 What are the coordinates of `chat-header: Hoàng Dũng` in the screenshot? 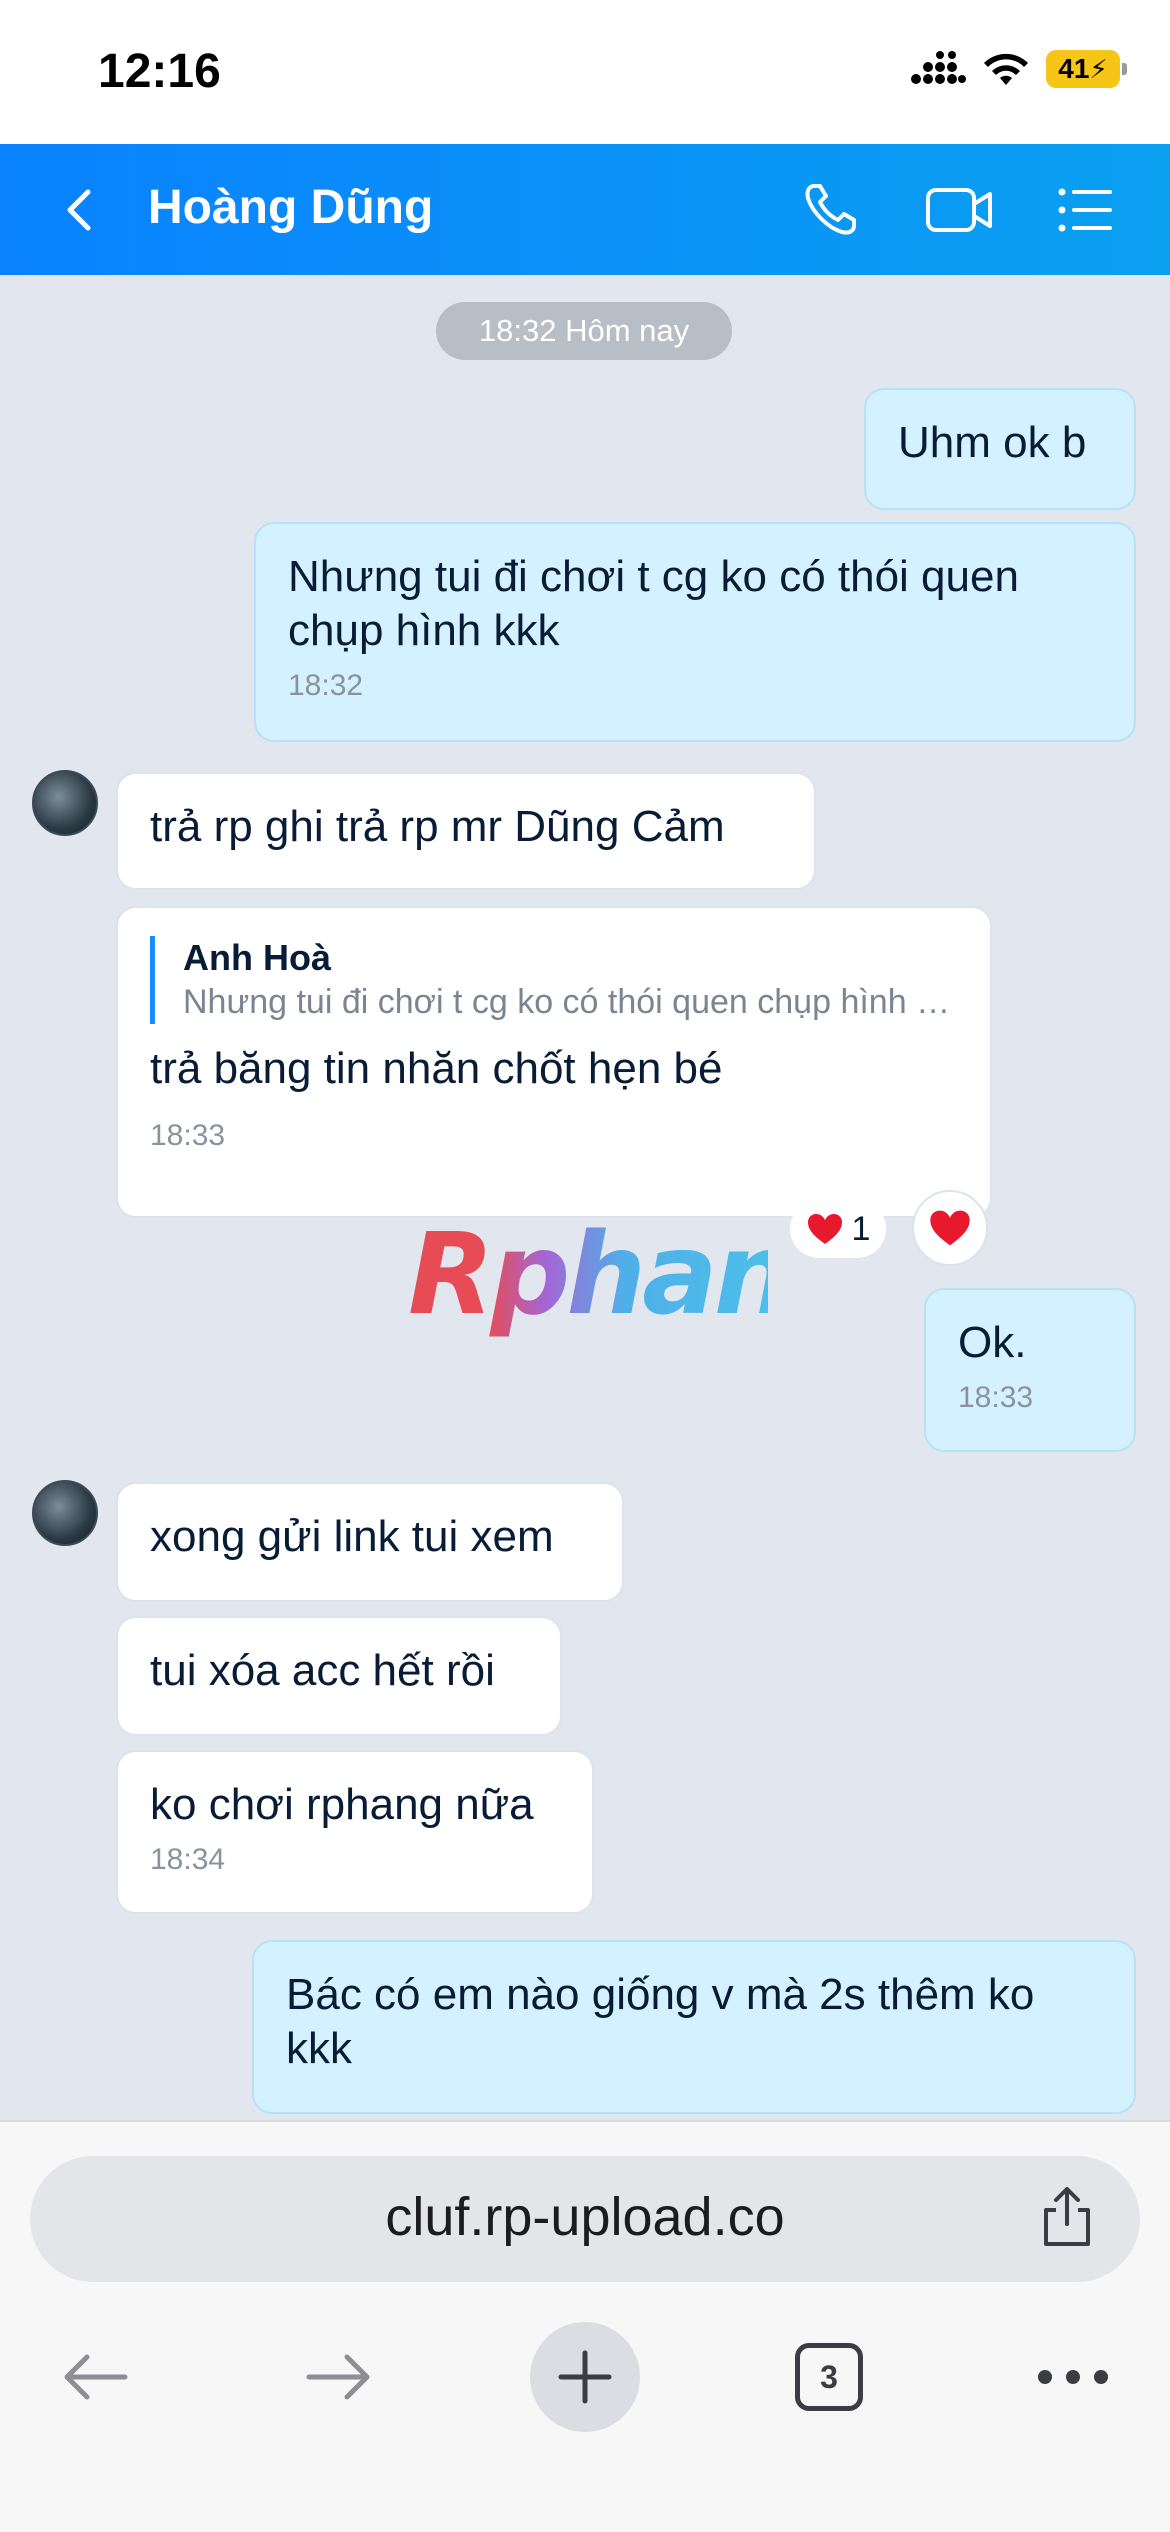 It's located at (585, 209).